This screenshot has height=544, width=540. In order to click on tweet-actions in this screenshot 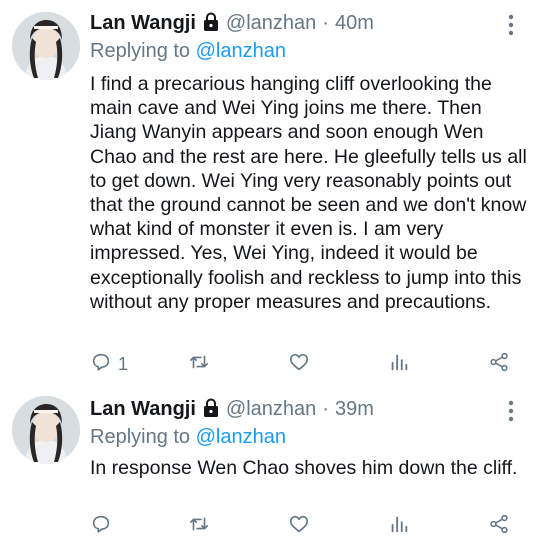, I will do `click(305, 526)`.